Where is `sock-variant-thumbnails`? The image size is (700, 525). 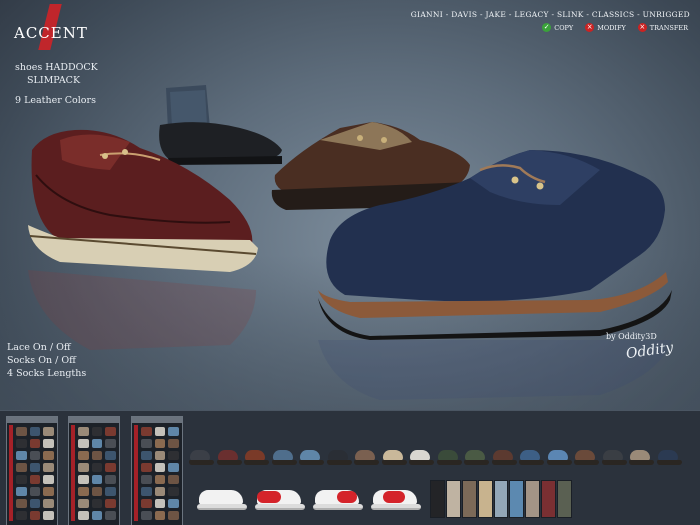
sock-variant-thumbnails is located at coordinates (310, 501).